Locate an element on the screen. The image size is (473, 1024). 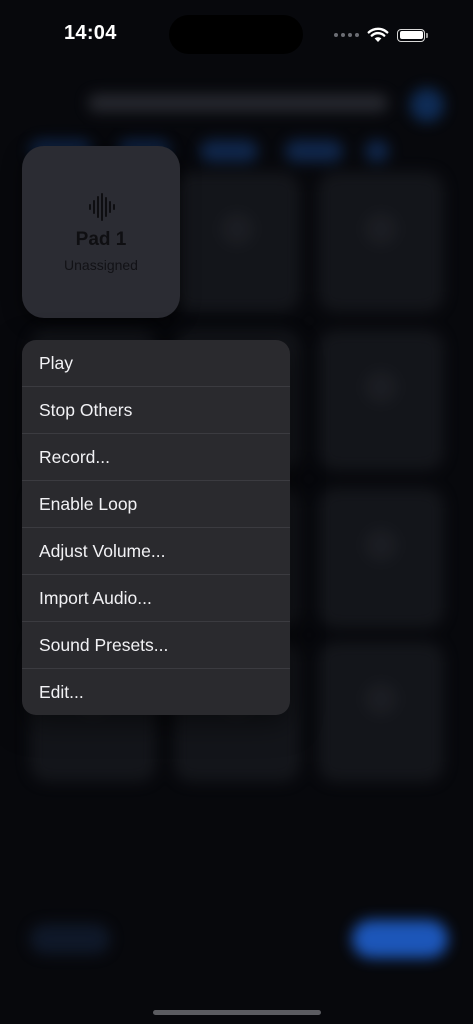
menu-item-play: Play is located at coordinates (156, 363).